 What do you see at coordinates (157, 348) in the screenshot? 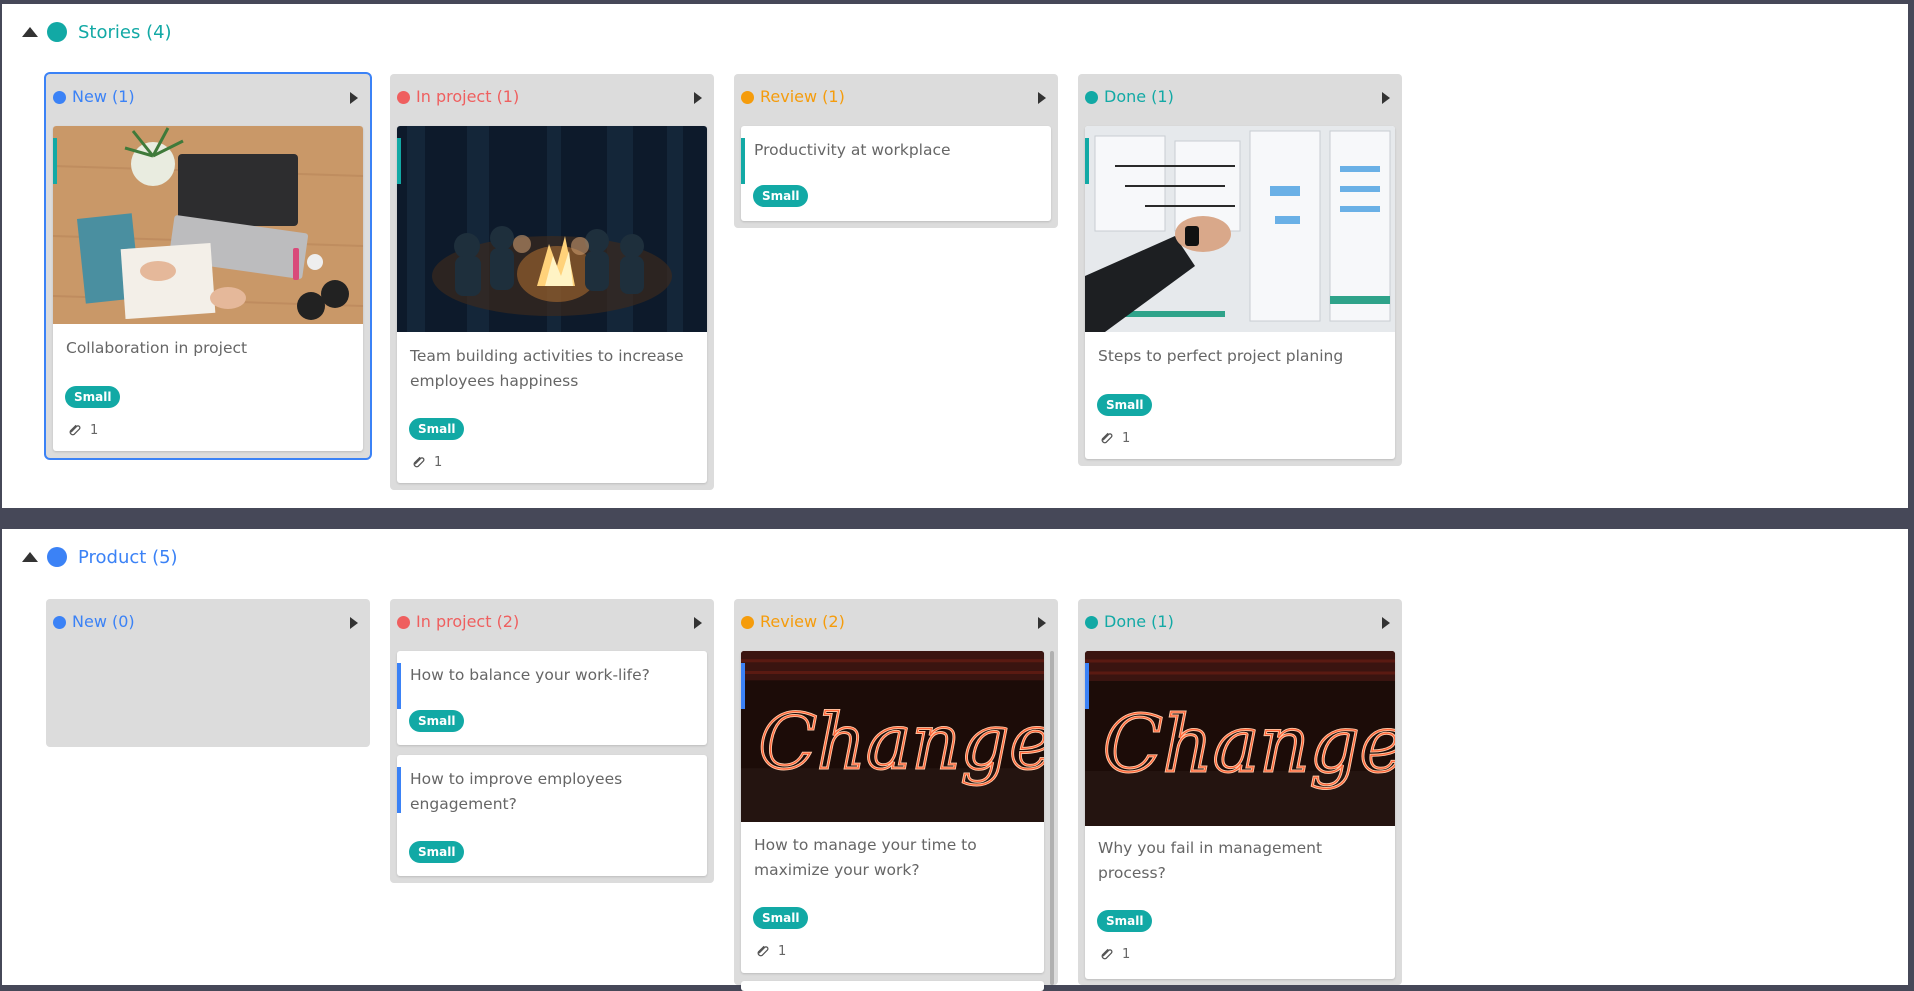
I see `card-title: Collaboration in project` at bounding box center [157, 348].